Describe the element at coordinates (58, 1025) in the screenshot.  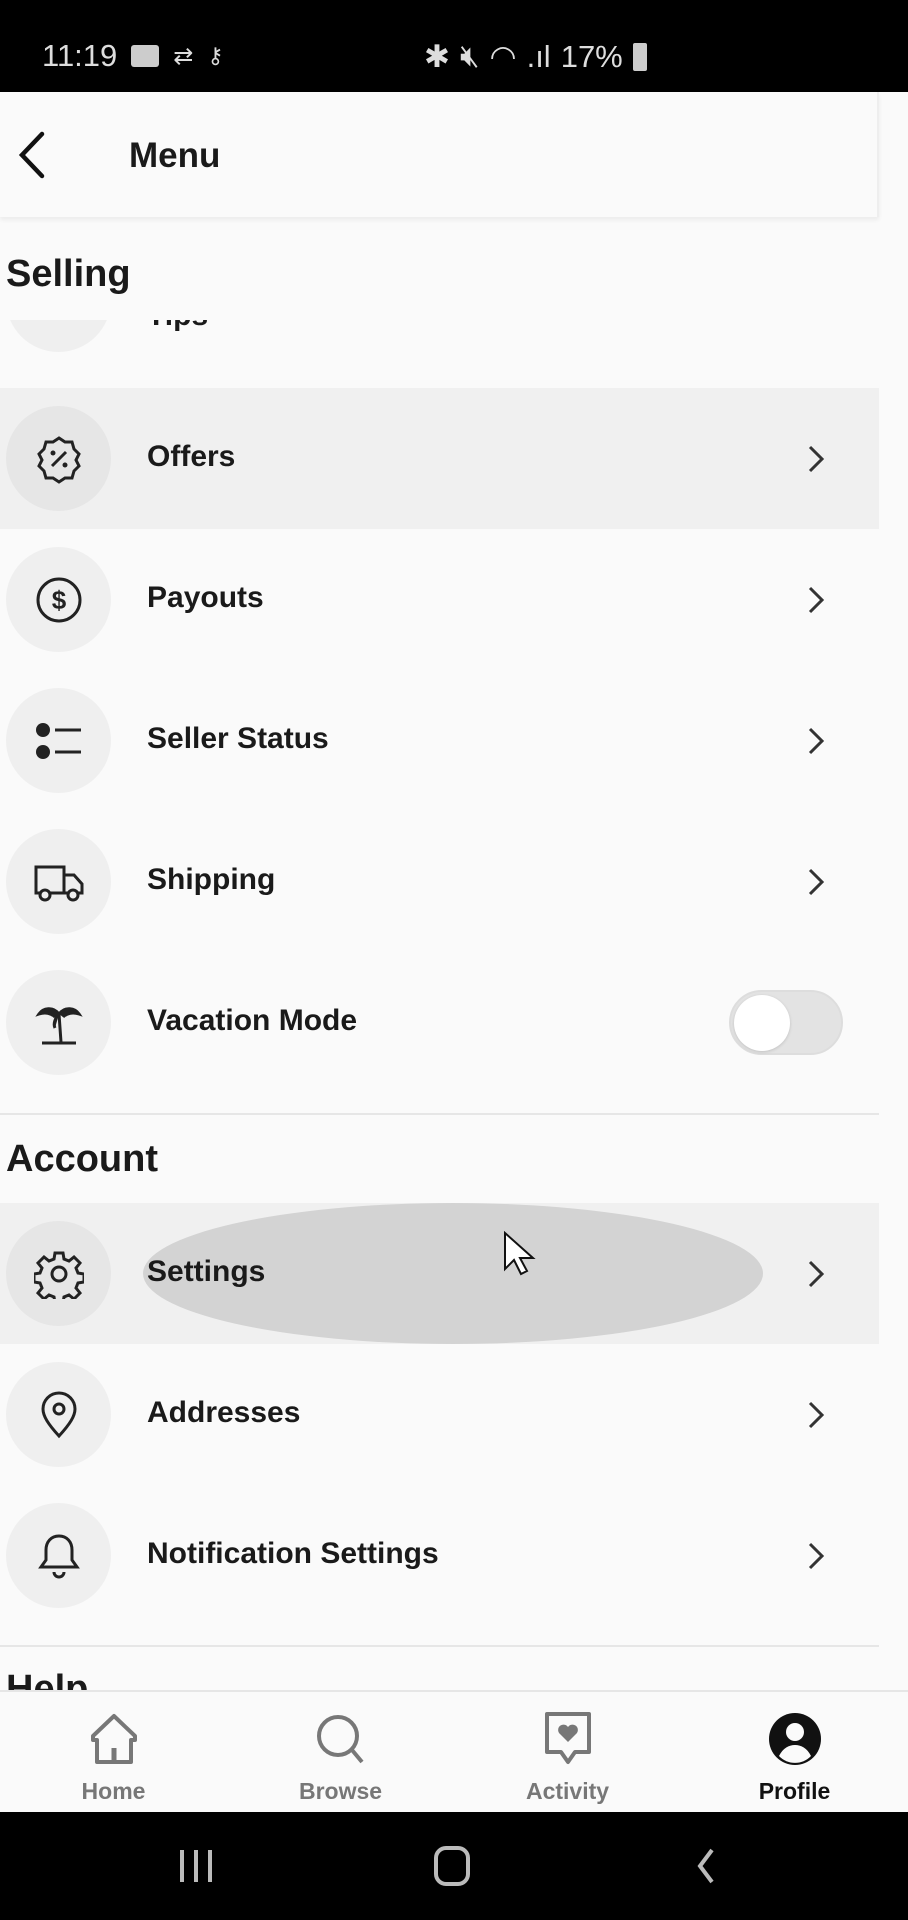
I see `palm-tree-icon` at that location.